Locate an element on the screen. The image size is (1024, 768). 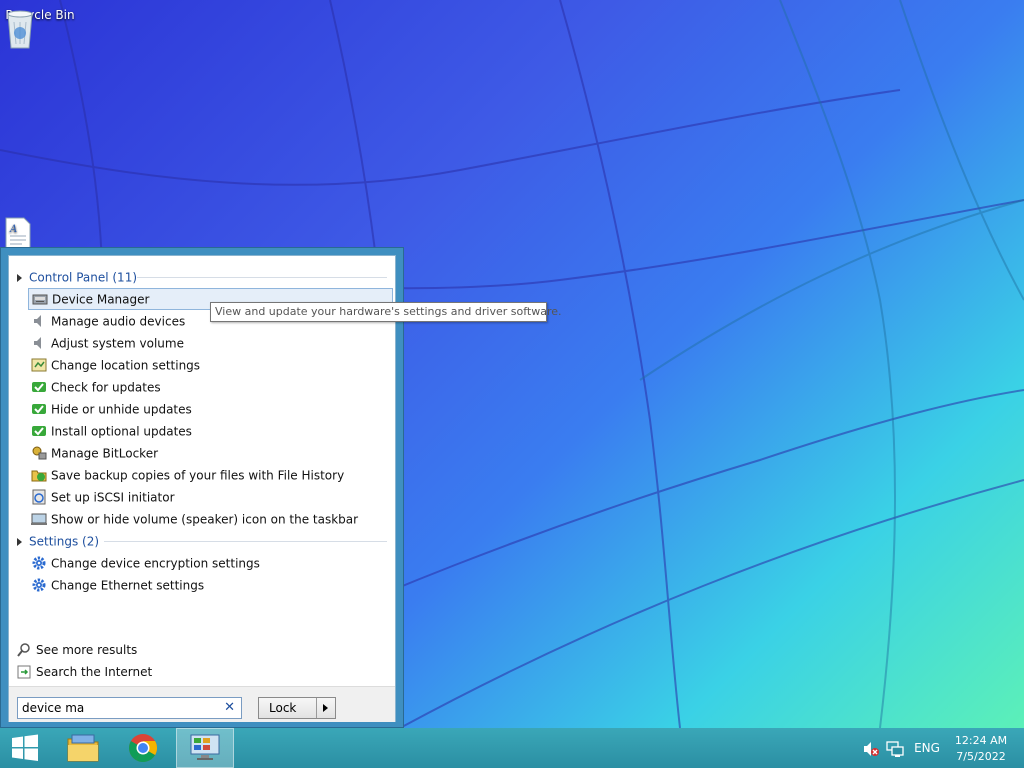
bitlocker-icon is located at coordinates (39, 452).